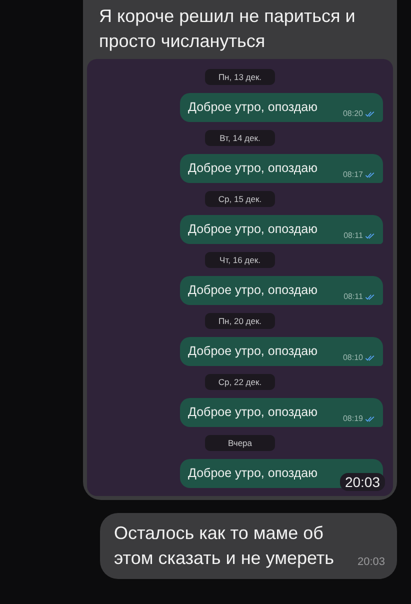 The width and height of the screenshot is (411, 604). What do you see at coordinates (240, 260) in the screenshot?
I see `date-label: Чт, 16 дек.` at bounding box center [240, 260].